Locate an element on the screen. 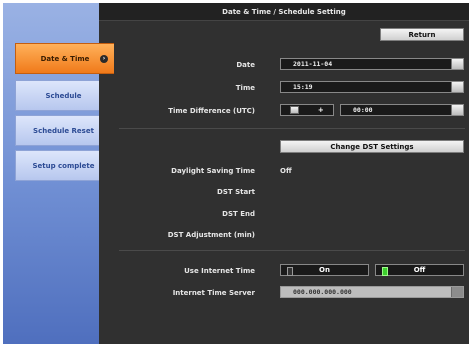  date-label: Date is located at coordinates (245, 65).